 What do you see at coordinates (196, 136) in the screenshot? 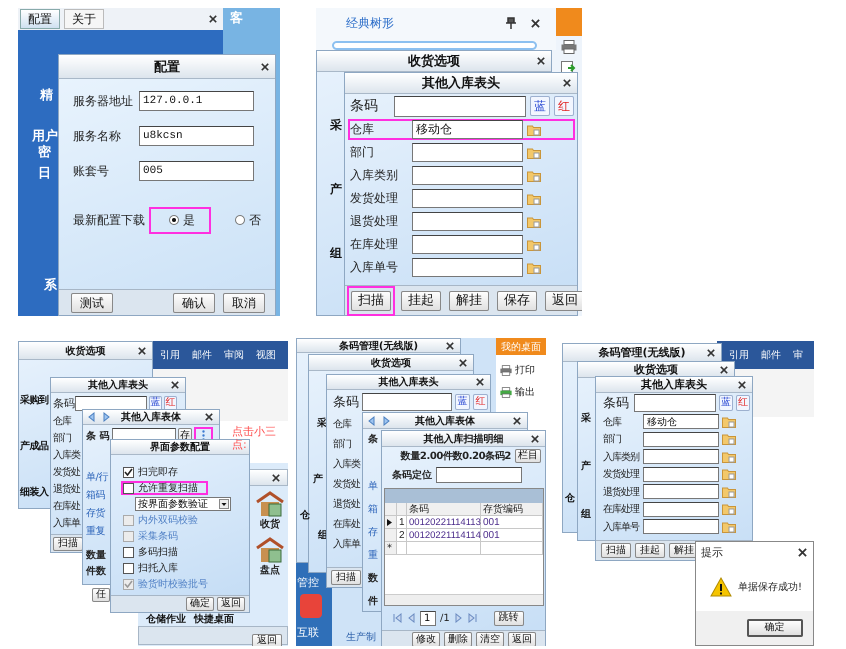
I see `text-field: u8kcsn` at bounding box center [196, 136].